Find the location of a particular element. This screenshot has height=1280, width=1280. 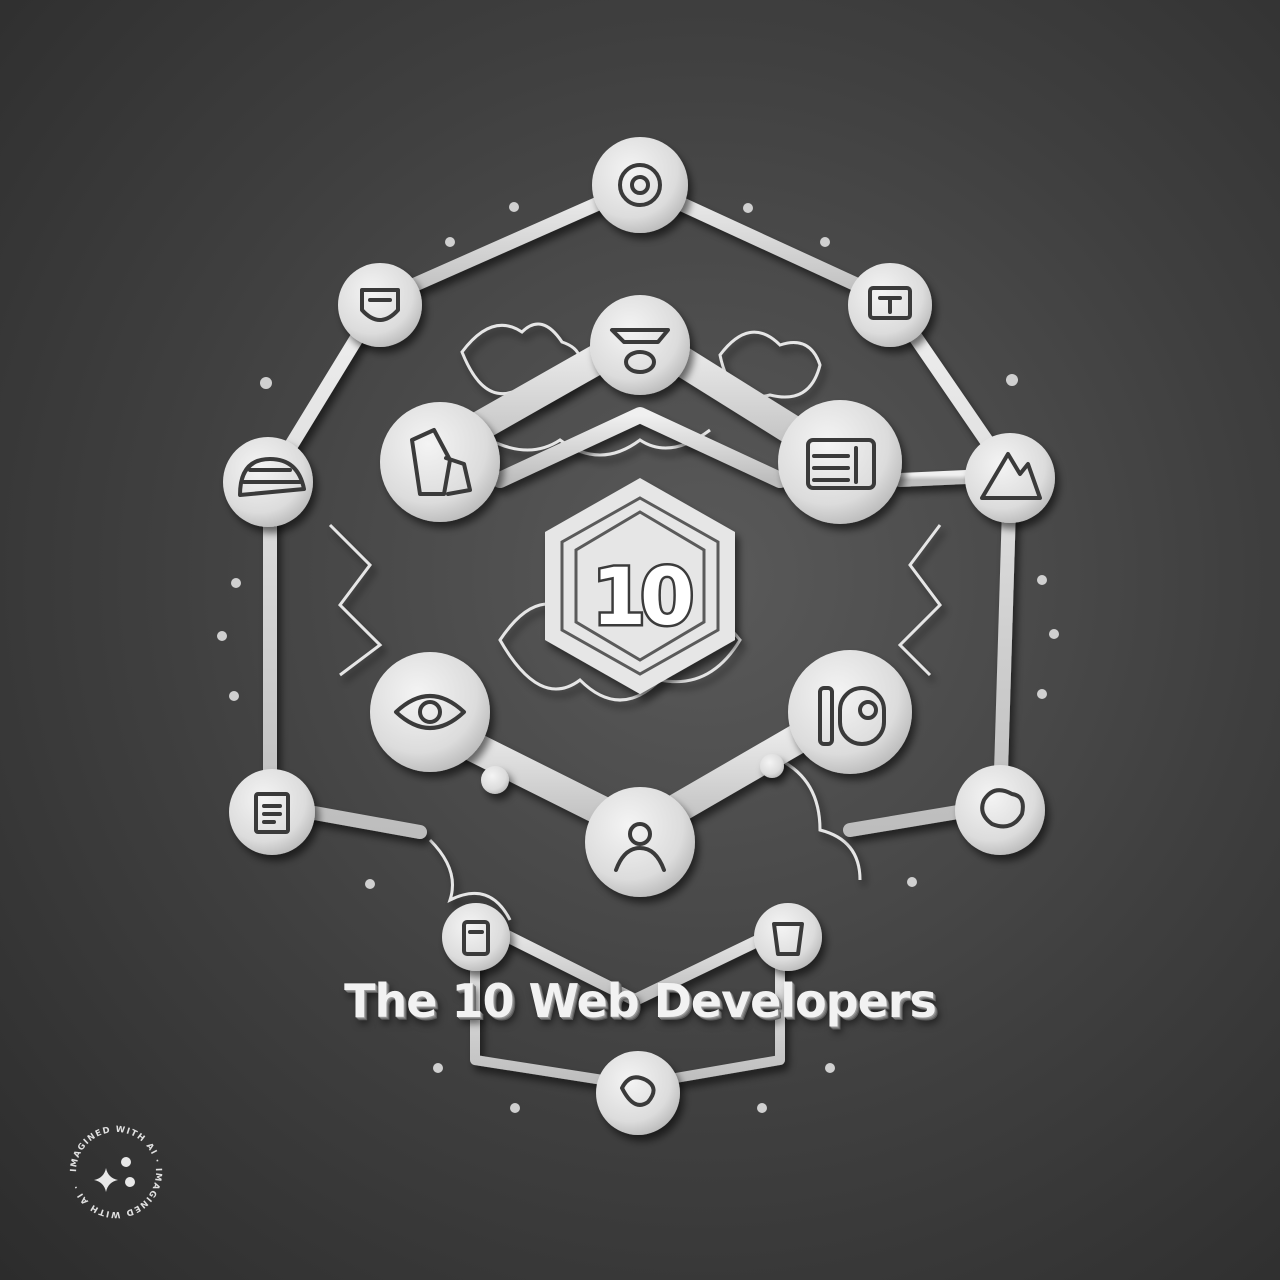

svg-text:IMAGINED WITH AI · IMAGINED WI: IMAGINED WITH AI · IMAGINED WITH AI · is located at coordinates (116, 1172).